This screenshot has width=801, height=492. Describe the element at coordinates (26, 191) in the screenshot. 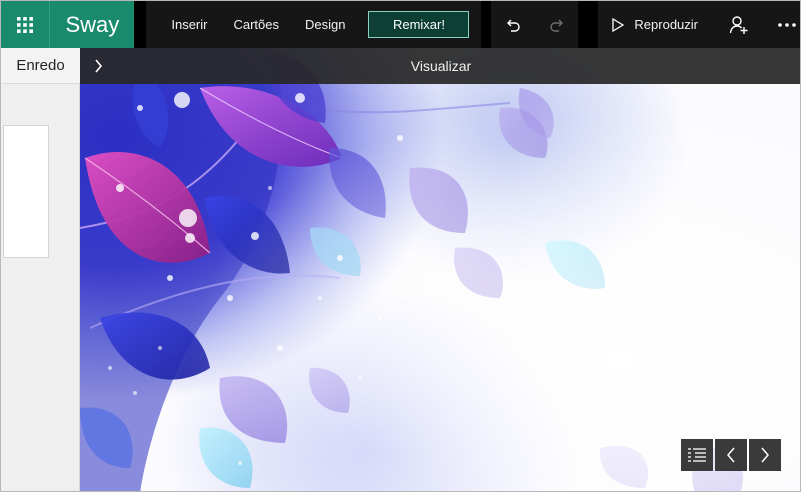

I see `storyline-card` at that location.